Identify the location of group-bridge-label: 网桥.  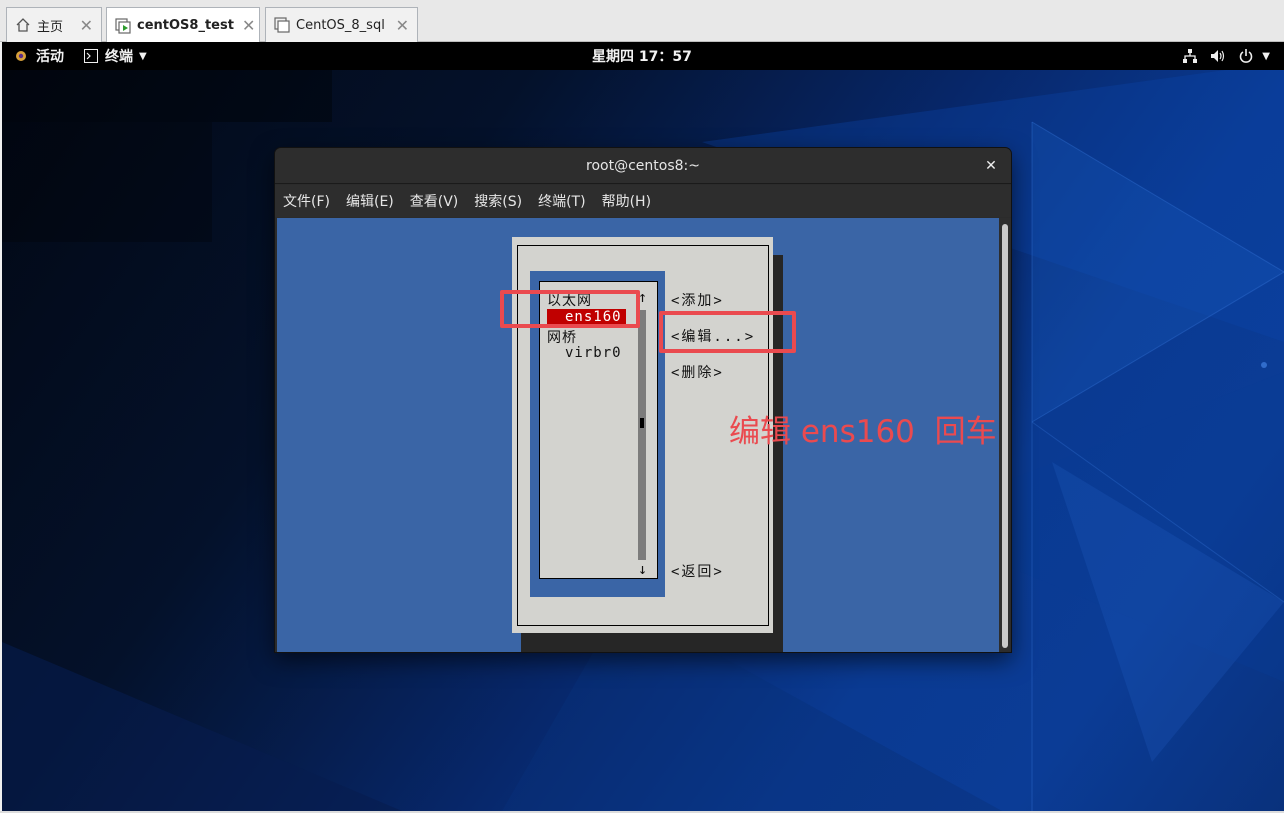
(562, 338).